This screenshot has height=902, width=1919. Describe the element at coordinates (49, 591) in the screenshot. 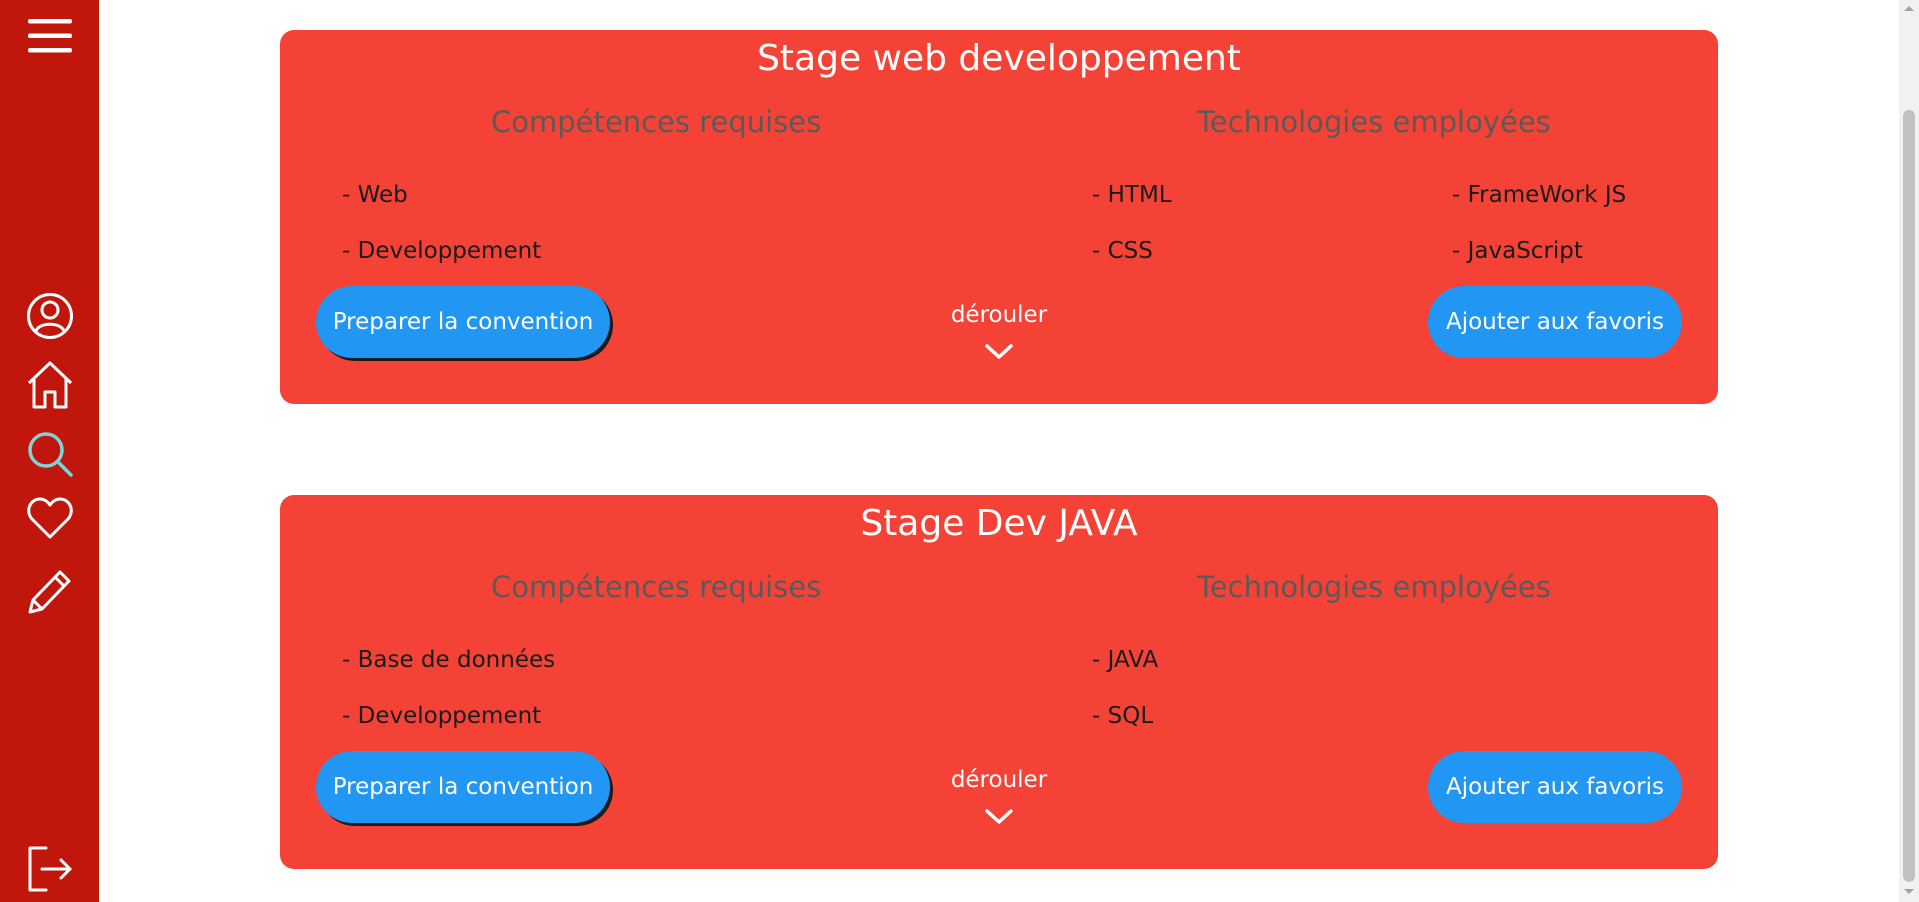

I see `pencil-icon` at that location.